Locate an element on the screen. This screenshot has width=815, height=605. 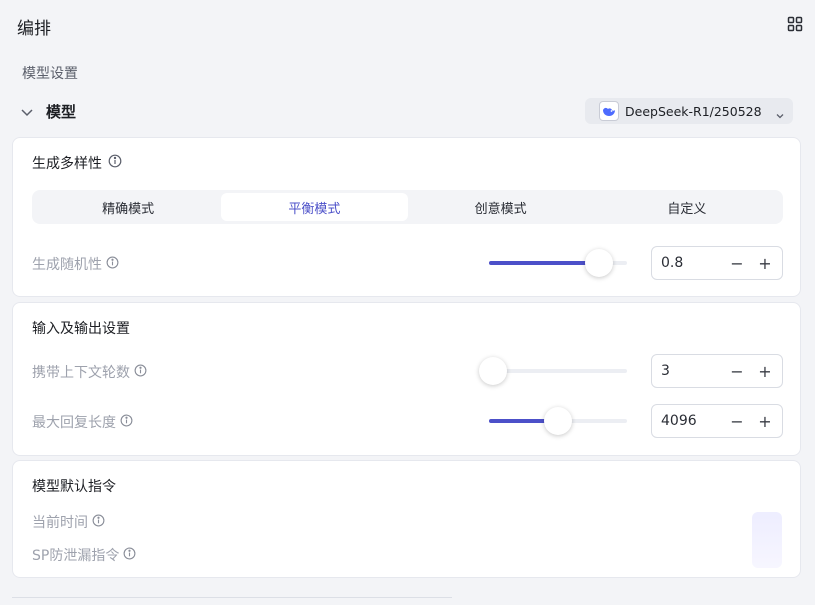
io-title-row: 输入及输出设置 is located at coordinates (81, 328).